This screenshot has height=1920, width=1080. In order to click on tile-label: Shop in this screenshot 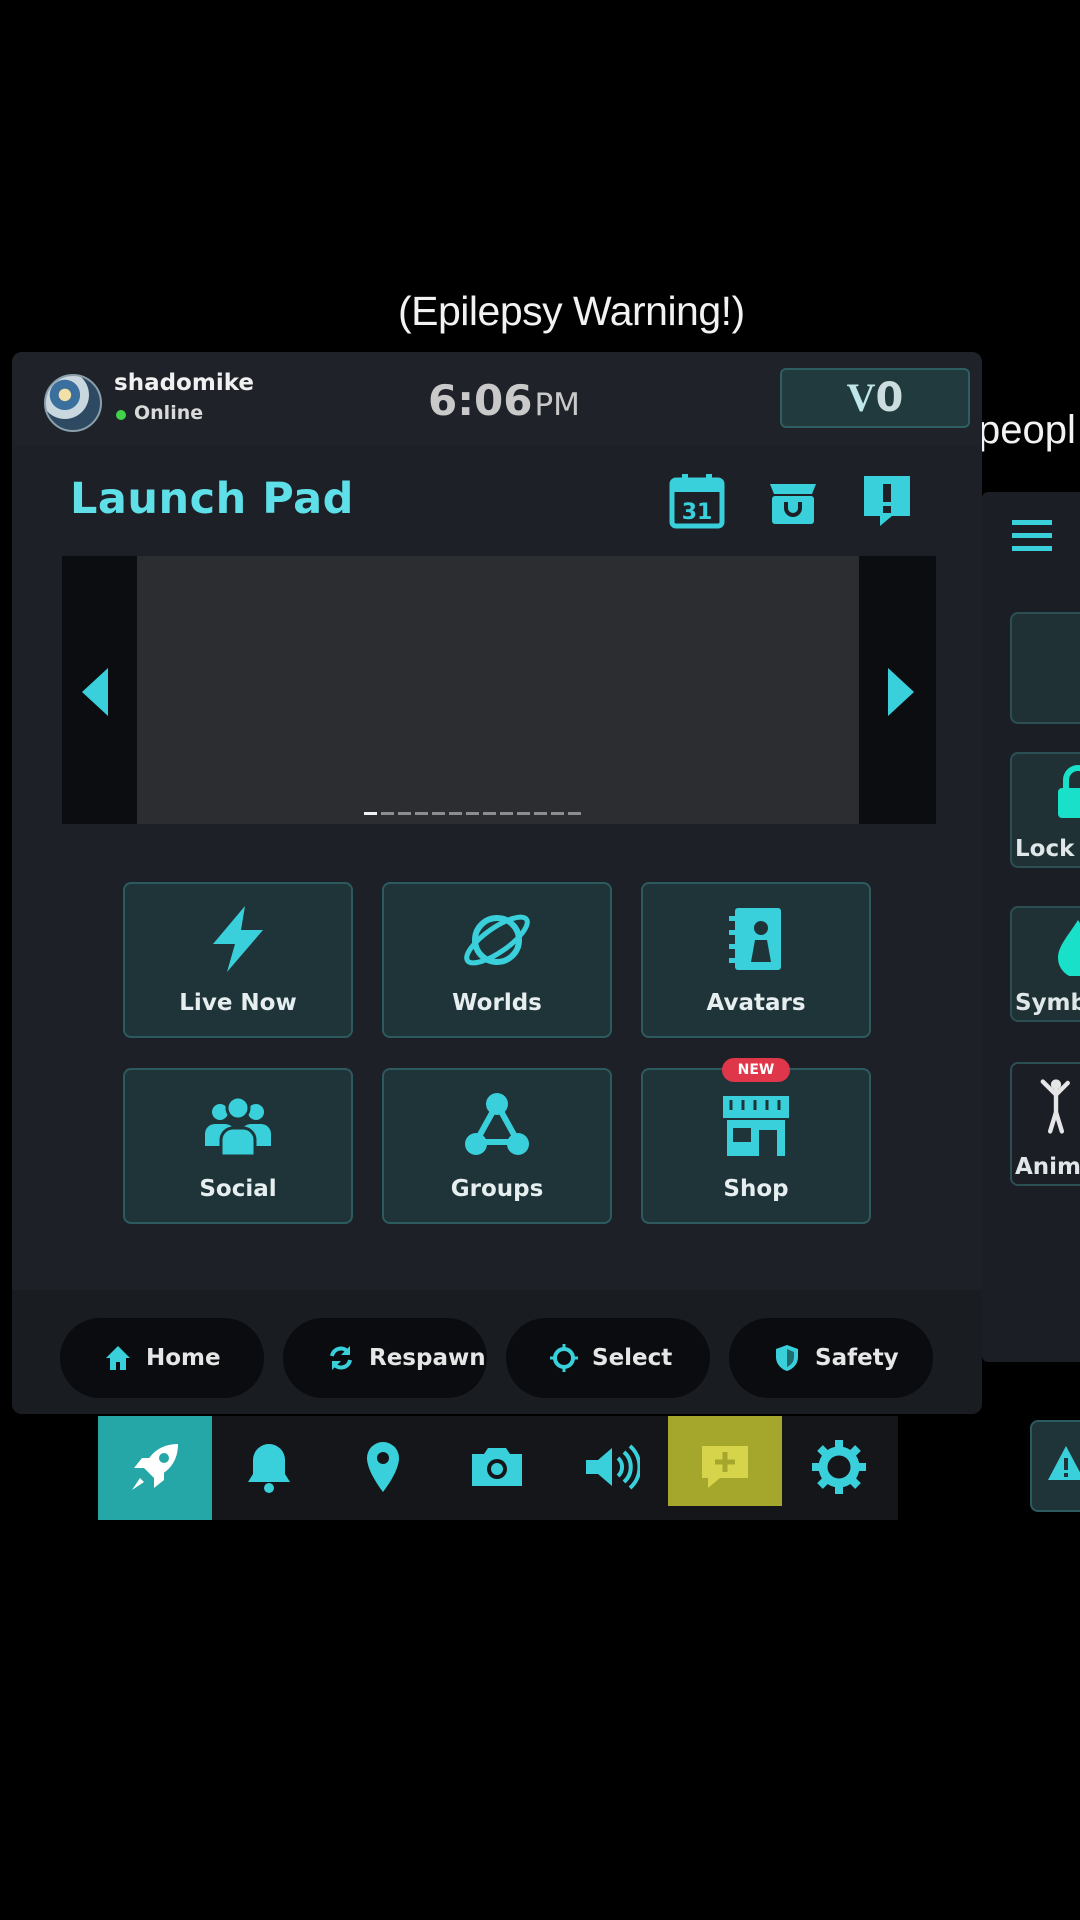, I will do `click(756, 1189)`.